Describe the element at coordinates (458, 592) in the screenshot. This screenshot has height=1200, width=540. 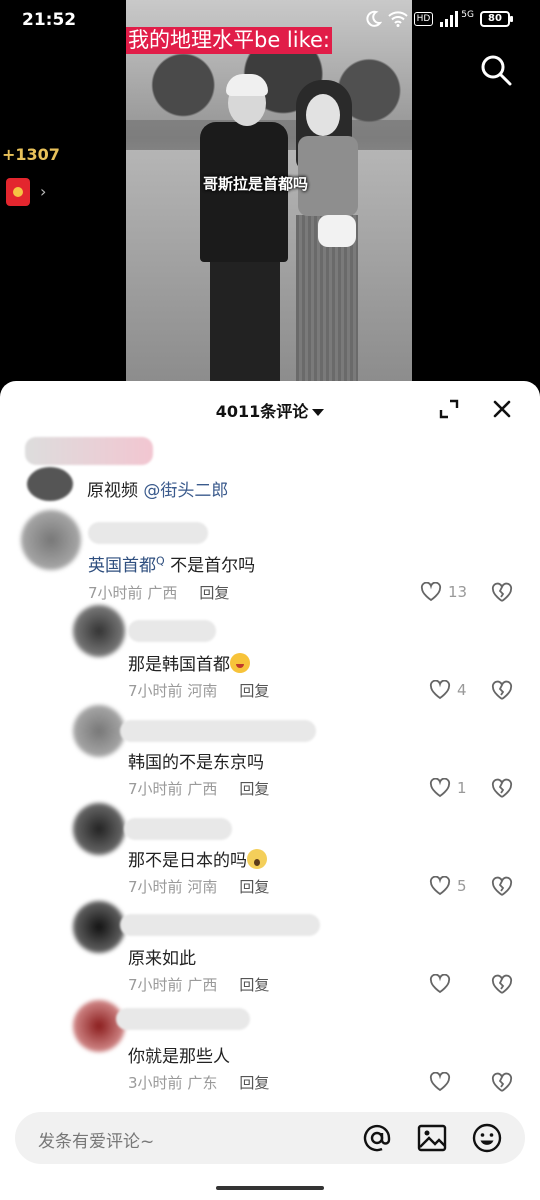
I see `like-count: 13` at that location.